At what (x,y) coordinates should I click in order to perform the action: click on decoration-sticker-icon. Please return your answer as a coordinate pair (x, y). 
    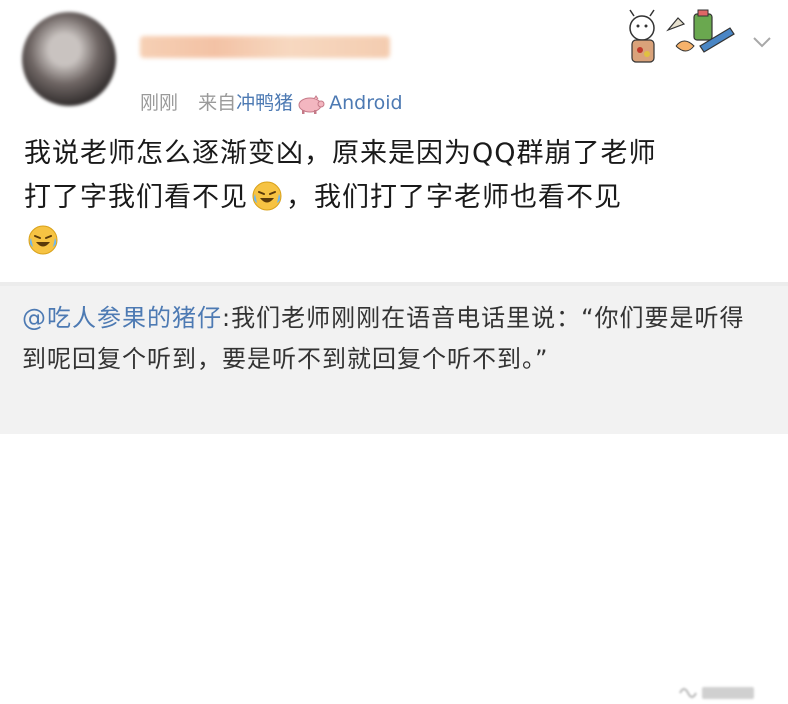
    Looking at the image, I should click on (682, 36).